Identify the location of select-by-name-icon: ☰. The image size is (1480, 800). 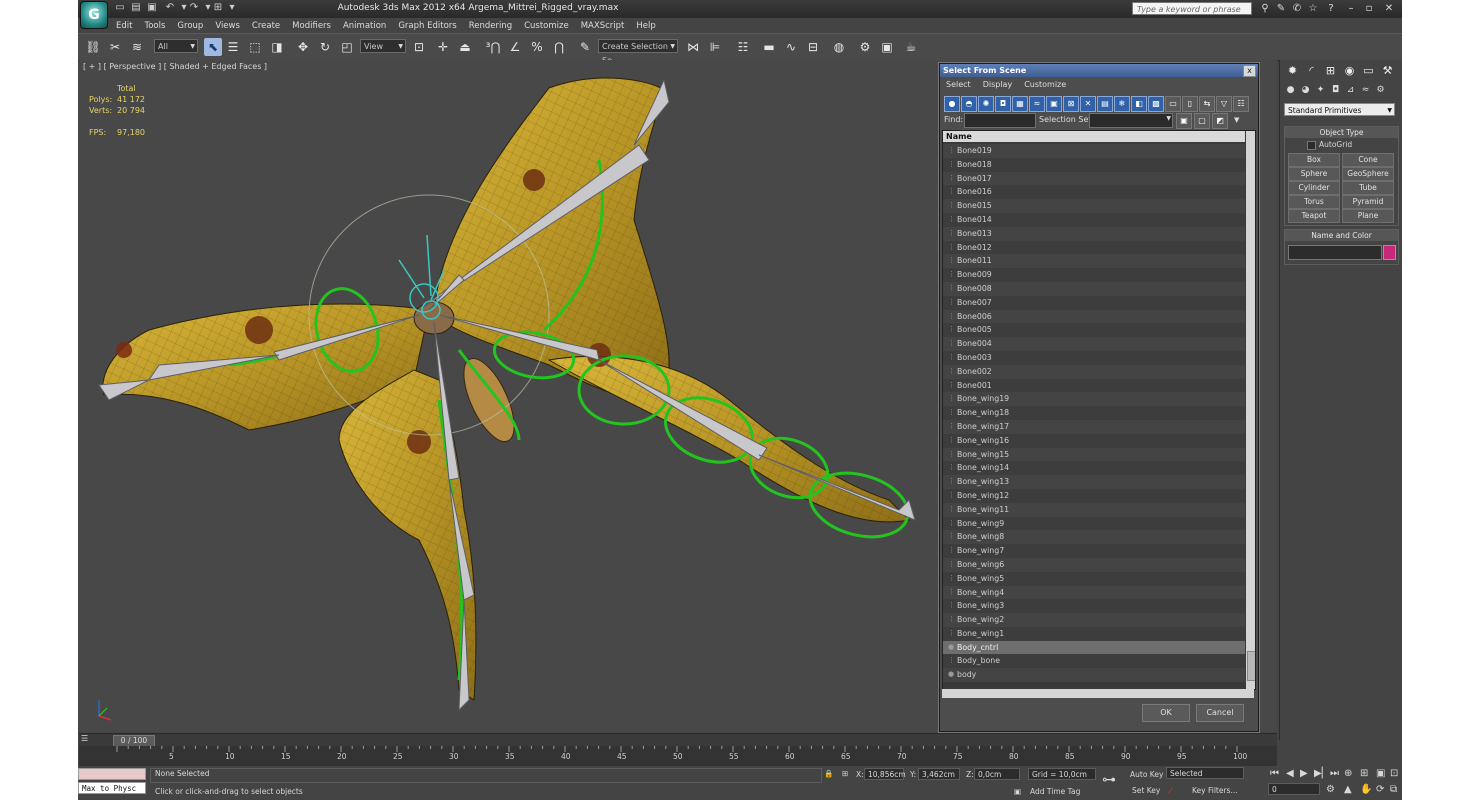
(233, 47).